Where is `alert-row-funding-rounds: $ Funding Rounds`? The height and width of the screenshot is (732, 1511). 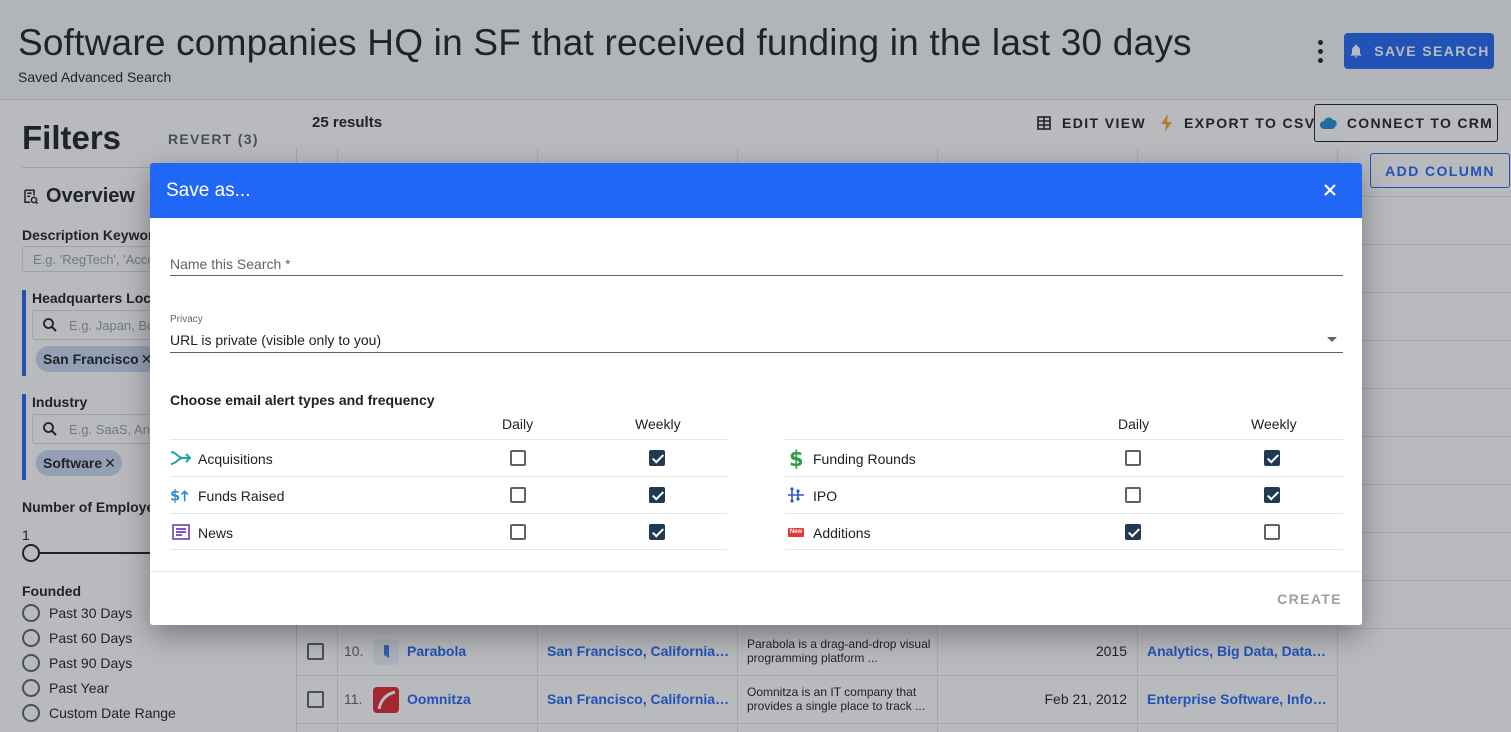
alert-row-funding-rounds: $ Funding Rounds is located at coordinates (1064, 457).